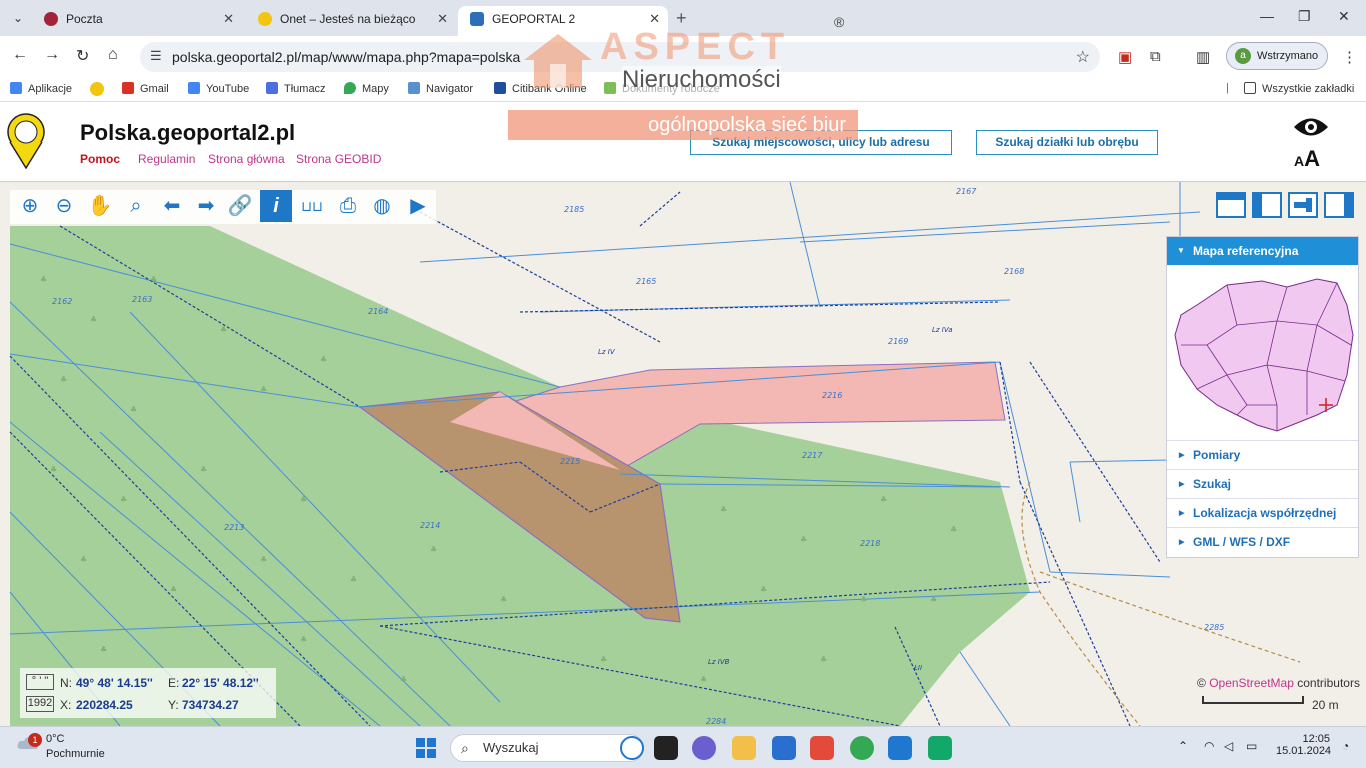 The width and height of the screenshot is (1366, 768). Describe the element at coordinates (246, 159) in the screenshot. I see `nav-strona-glowna: Strona główna` at that location.